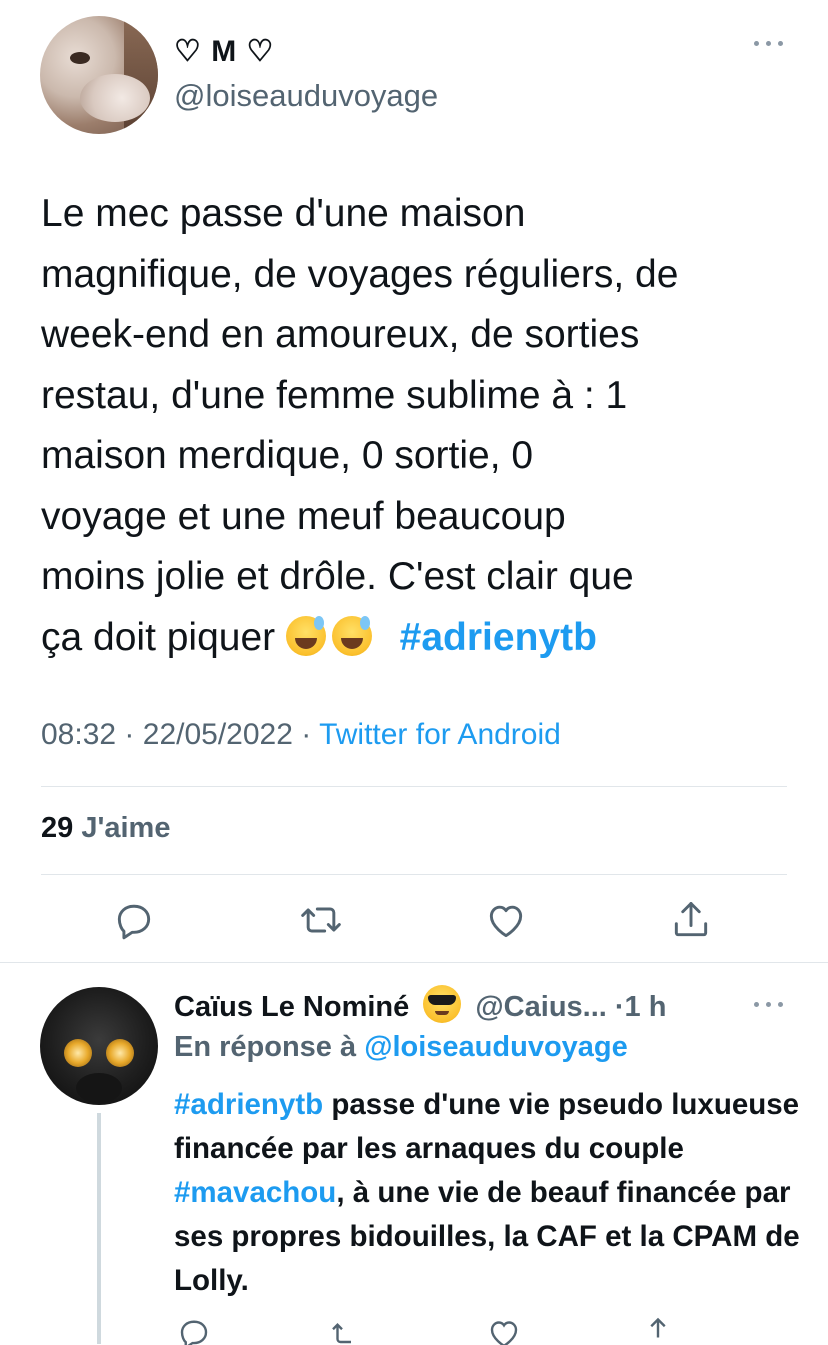  I want to click on avatar-beard, so click(99, 1088).